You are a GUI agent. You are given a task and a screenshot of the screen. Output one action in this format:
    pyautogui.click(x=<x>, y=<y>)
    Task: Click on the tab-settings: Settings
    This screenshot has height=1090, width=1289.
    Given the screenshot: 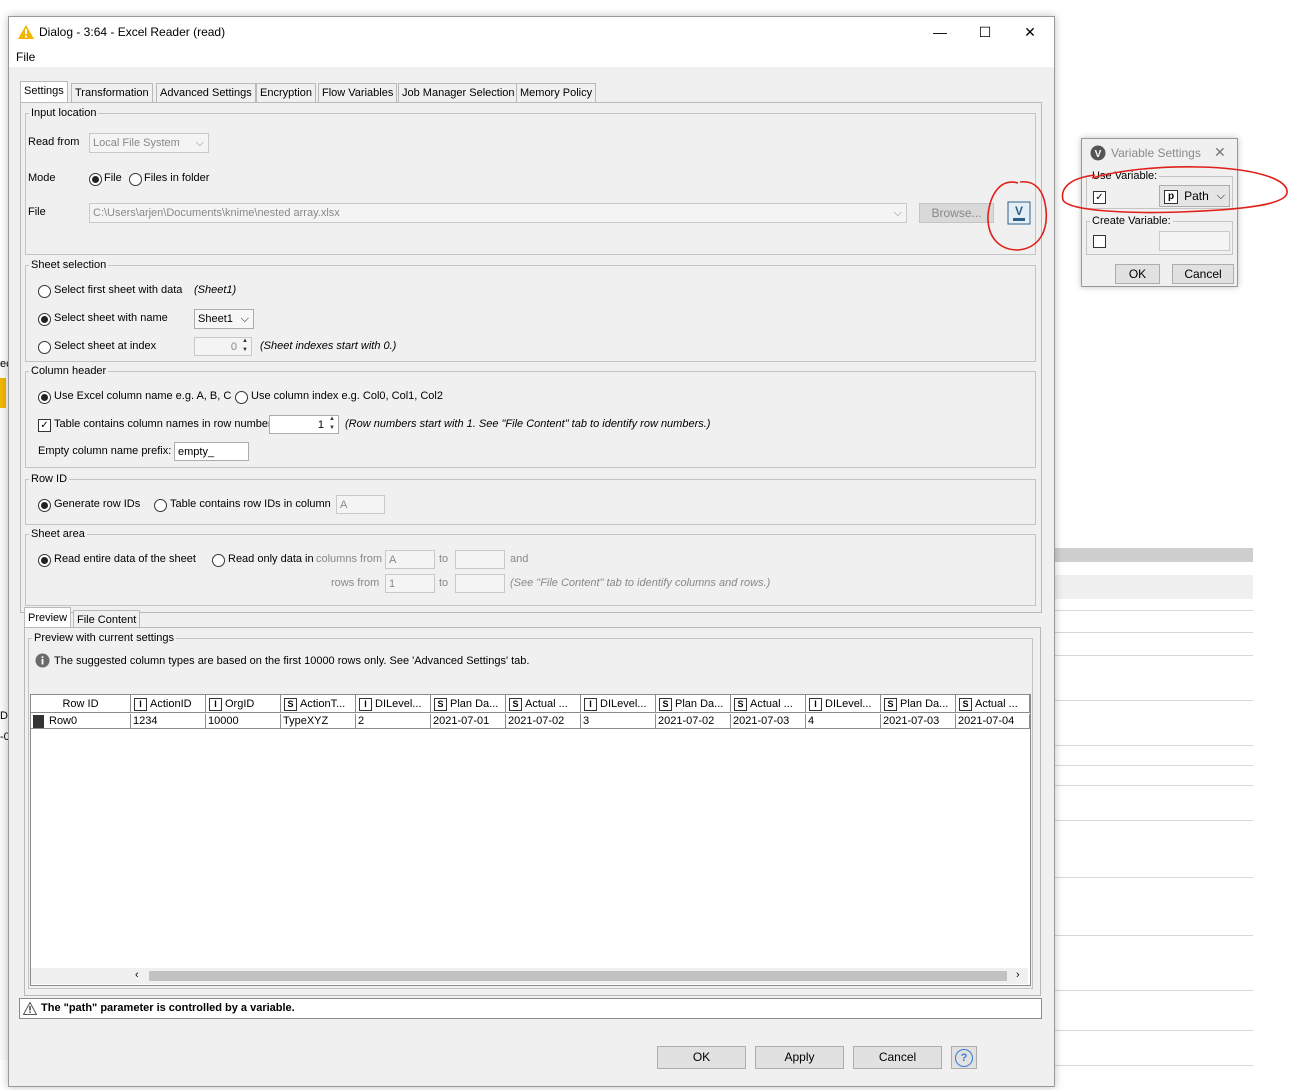 What is the action you would take?
    pyautogui.click(x=44, y=92)
    